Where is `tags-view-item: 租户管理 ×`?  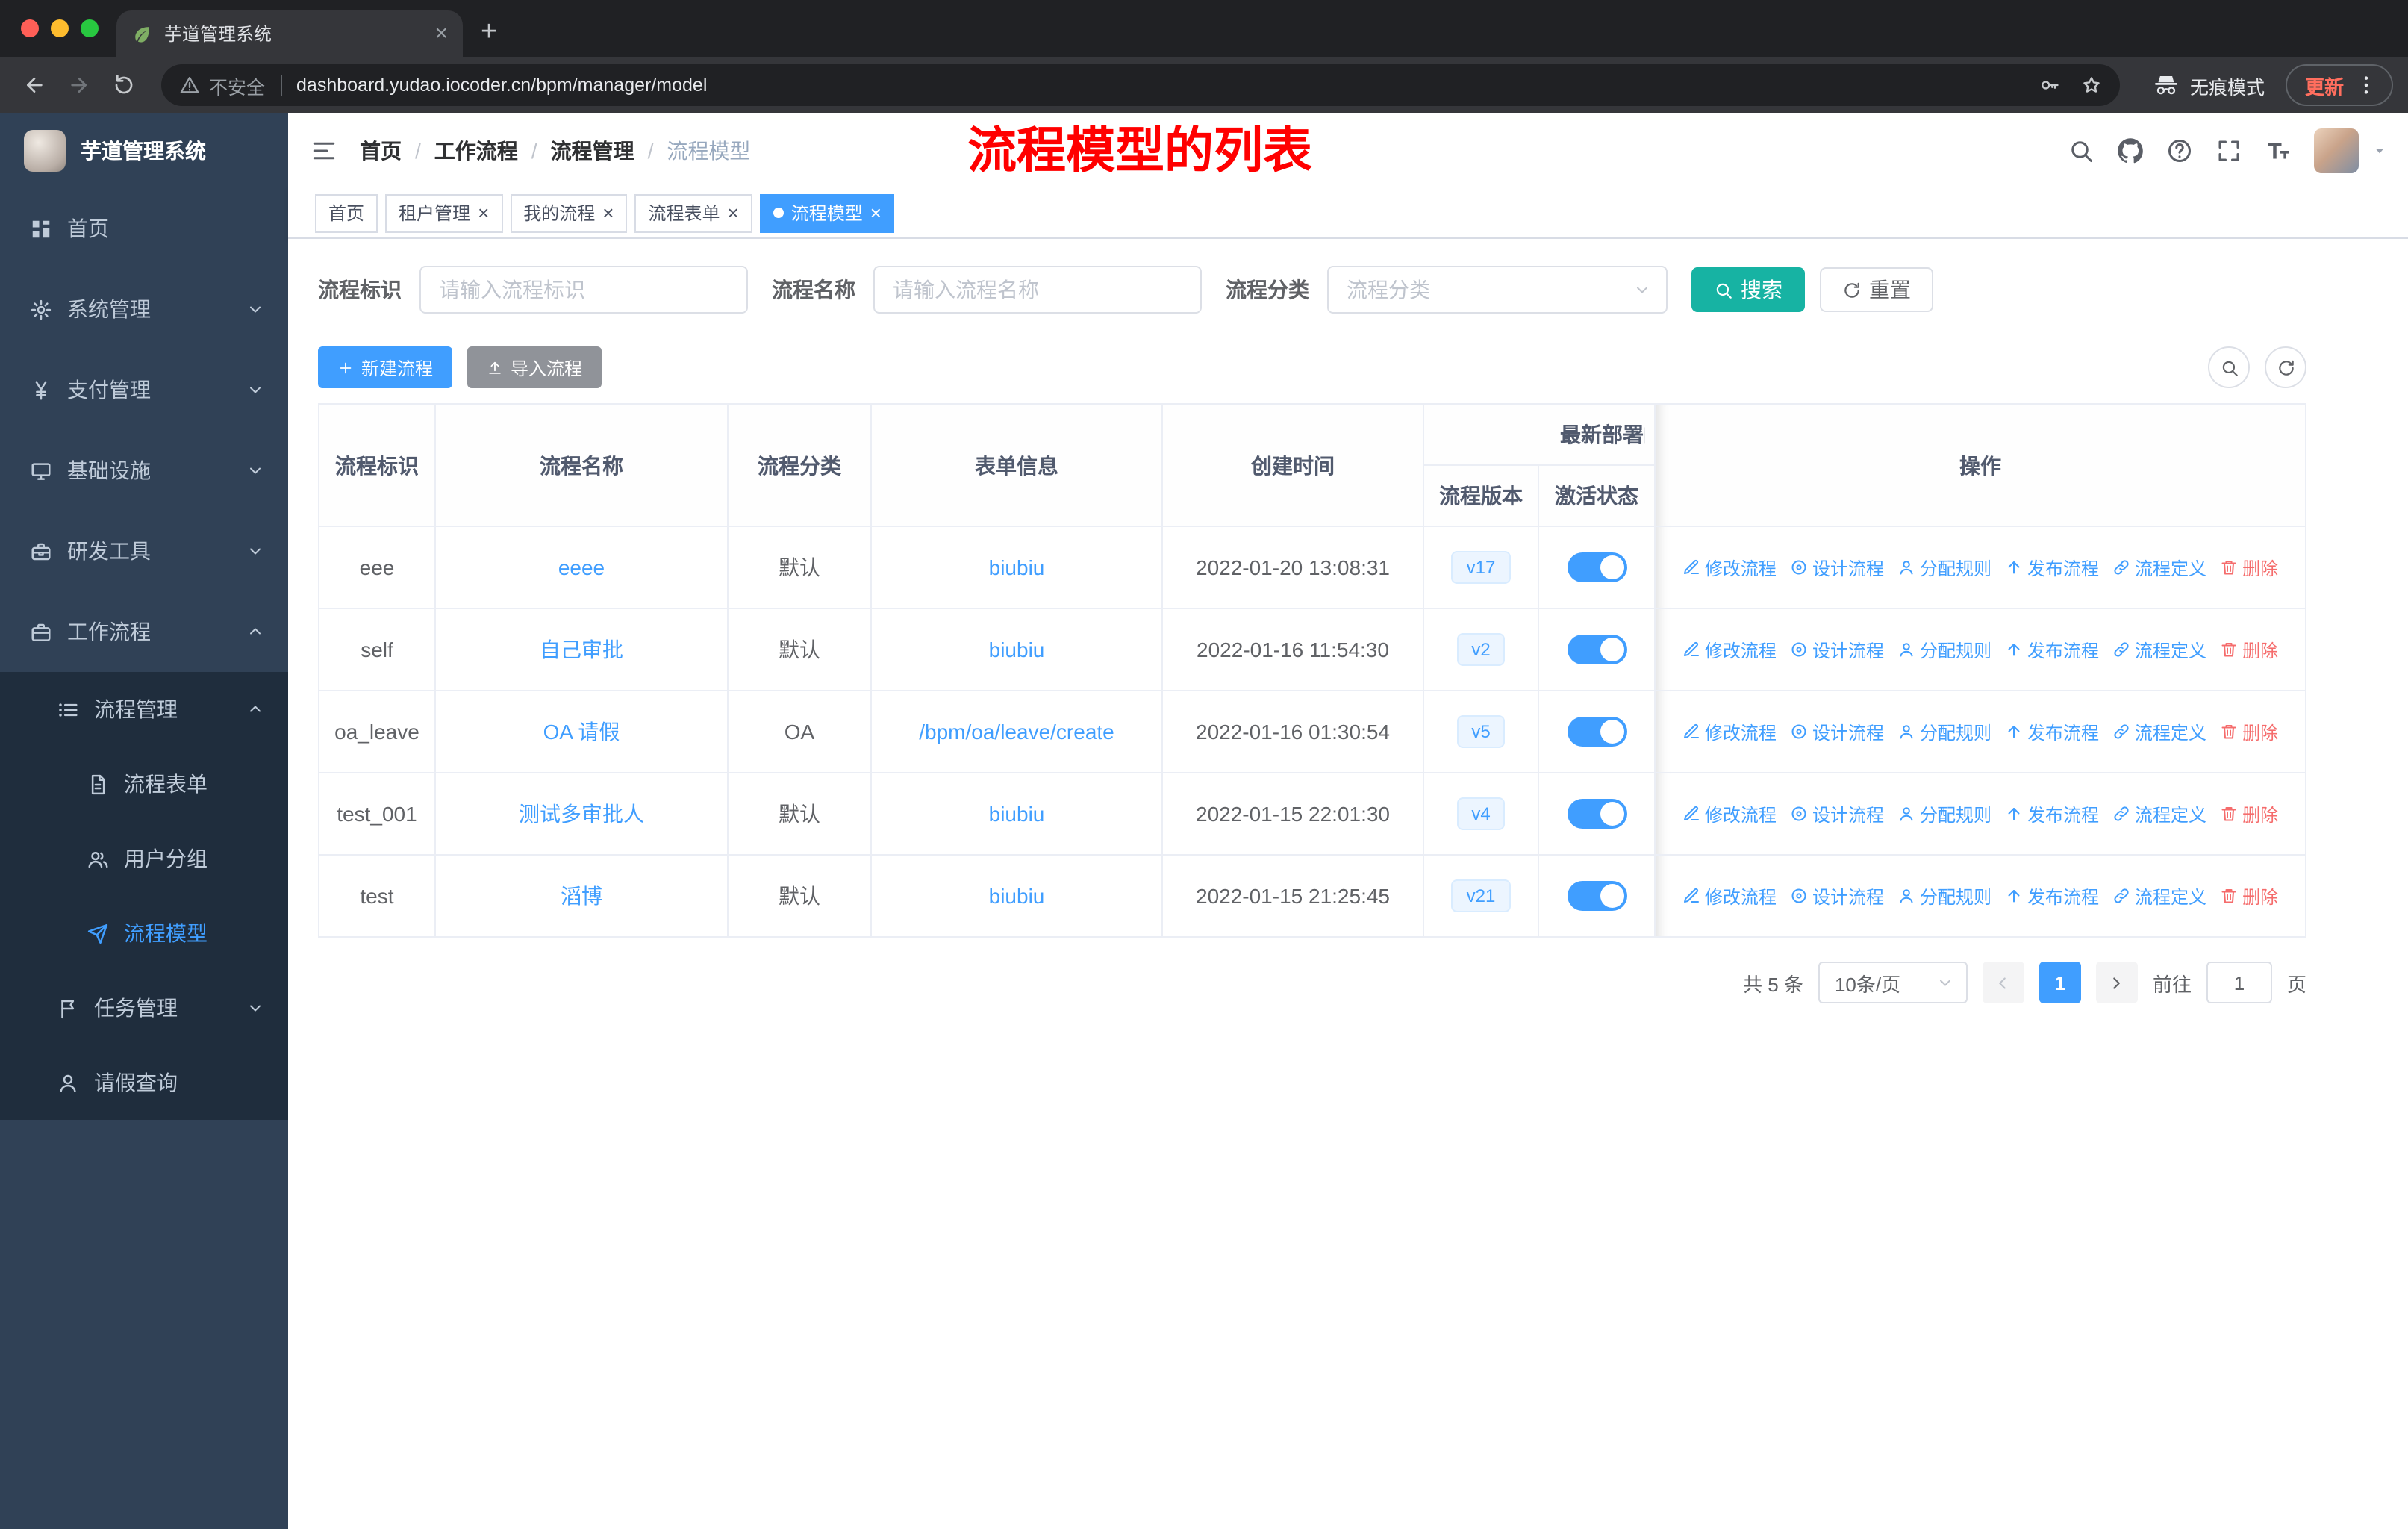
tags-view-item: 租户管理 × is located at coordinates (444, 213).